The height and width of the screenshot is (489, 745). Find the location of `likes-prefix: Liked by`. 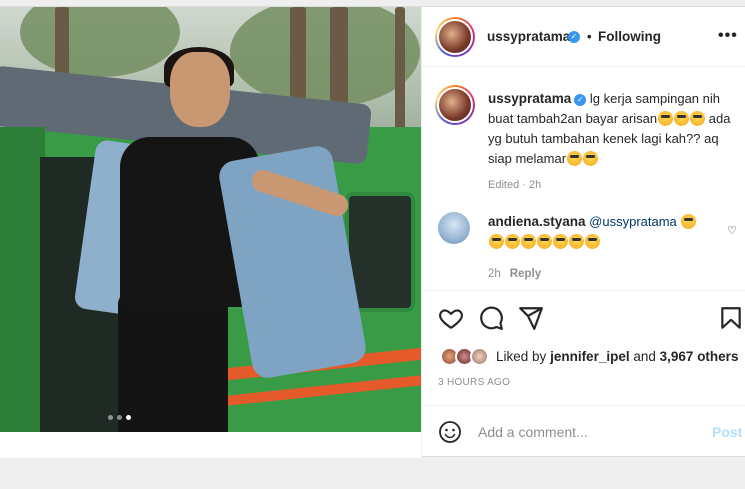

likes-prefix: Liked by is located at coordinates (521, 356).